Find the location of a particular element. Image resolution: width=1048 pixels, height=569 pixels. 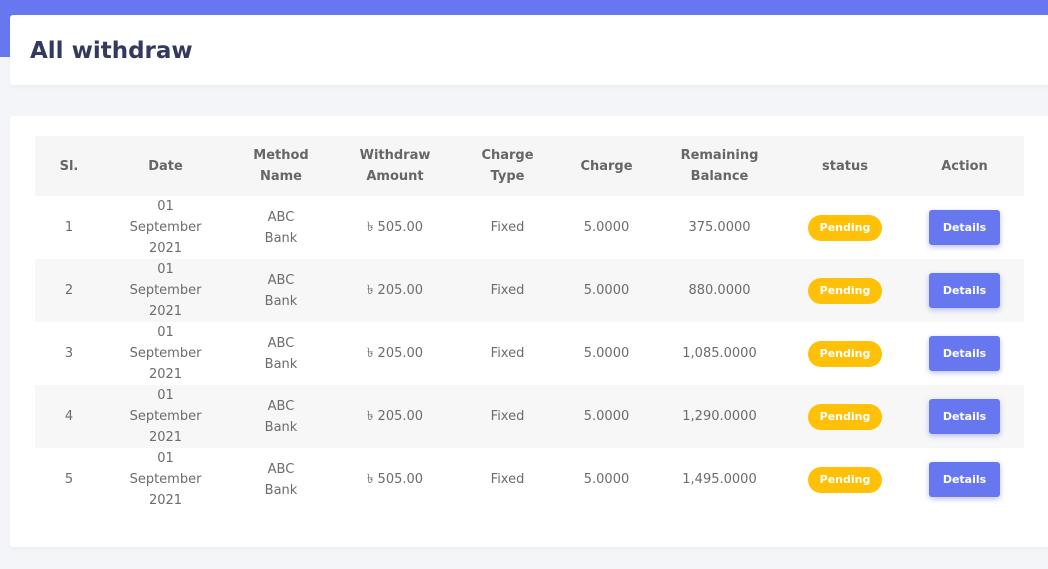

cell-sl: 1 is located at coordinates (69, 227).